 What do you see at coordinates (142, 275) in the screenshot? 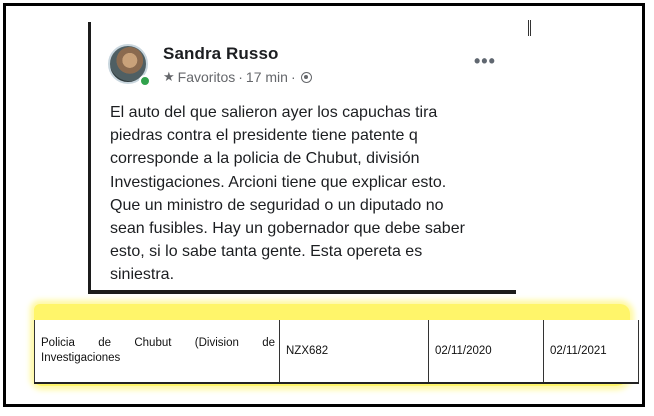
I see `post-body-line: siniestra.` at bounding box center [142, 275].